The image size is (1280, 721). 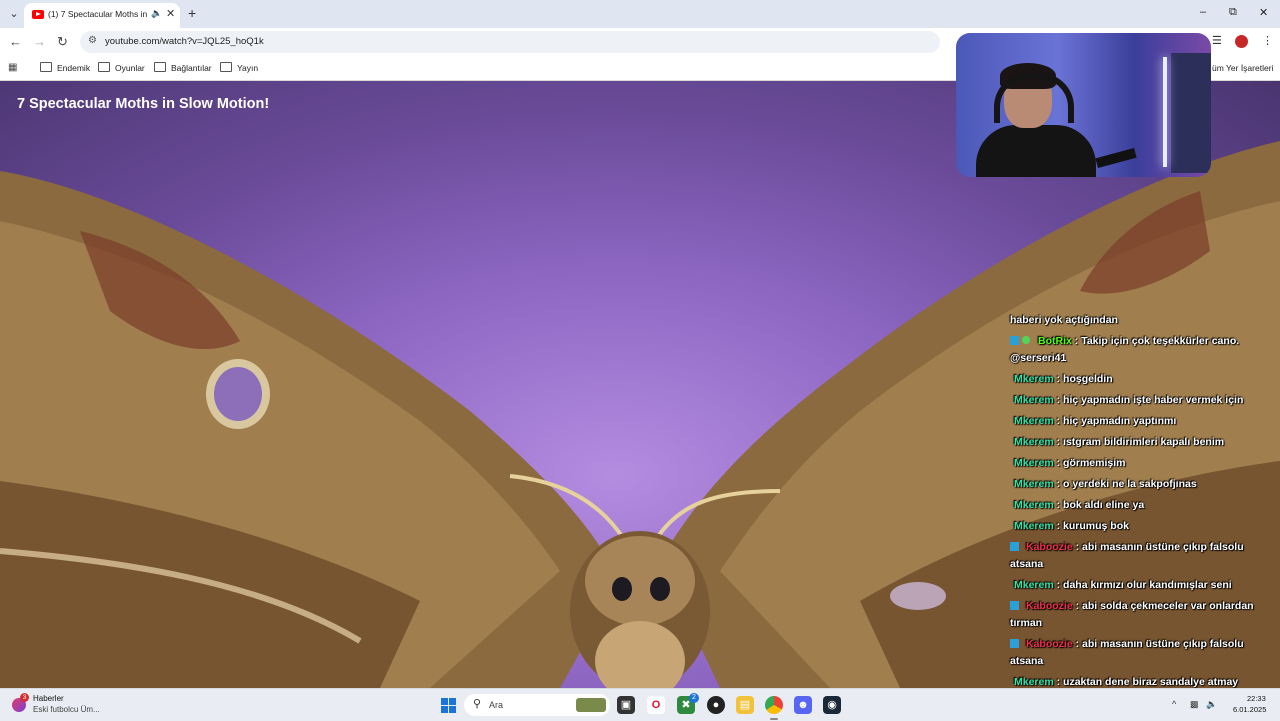 I want to click on bookmark-folder-endemik: Endemik, so click(x=65, y=67).